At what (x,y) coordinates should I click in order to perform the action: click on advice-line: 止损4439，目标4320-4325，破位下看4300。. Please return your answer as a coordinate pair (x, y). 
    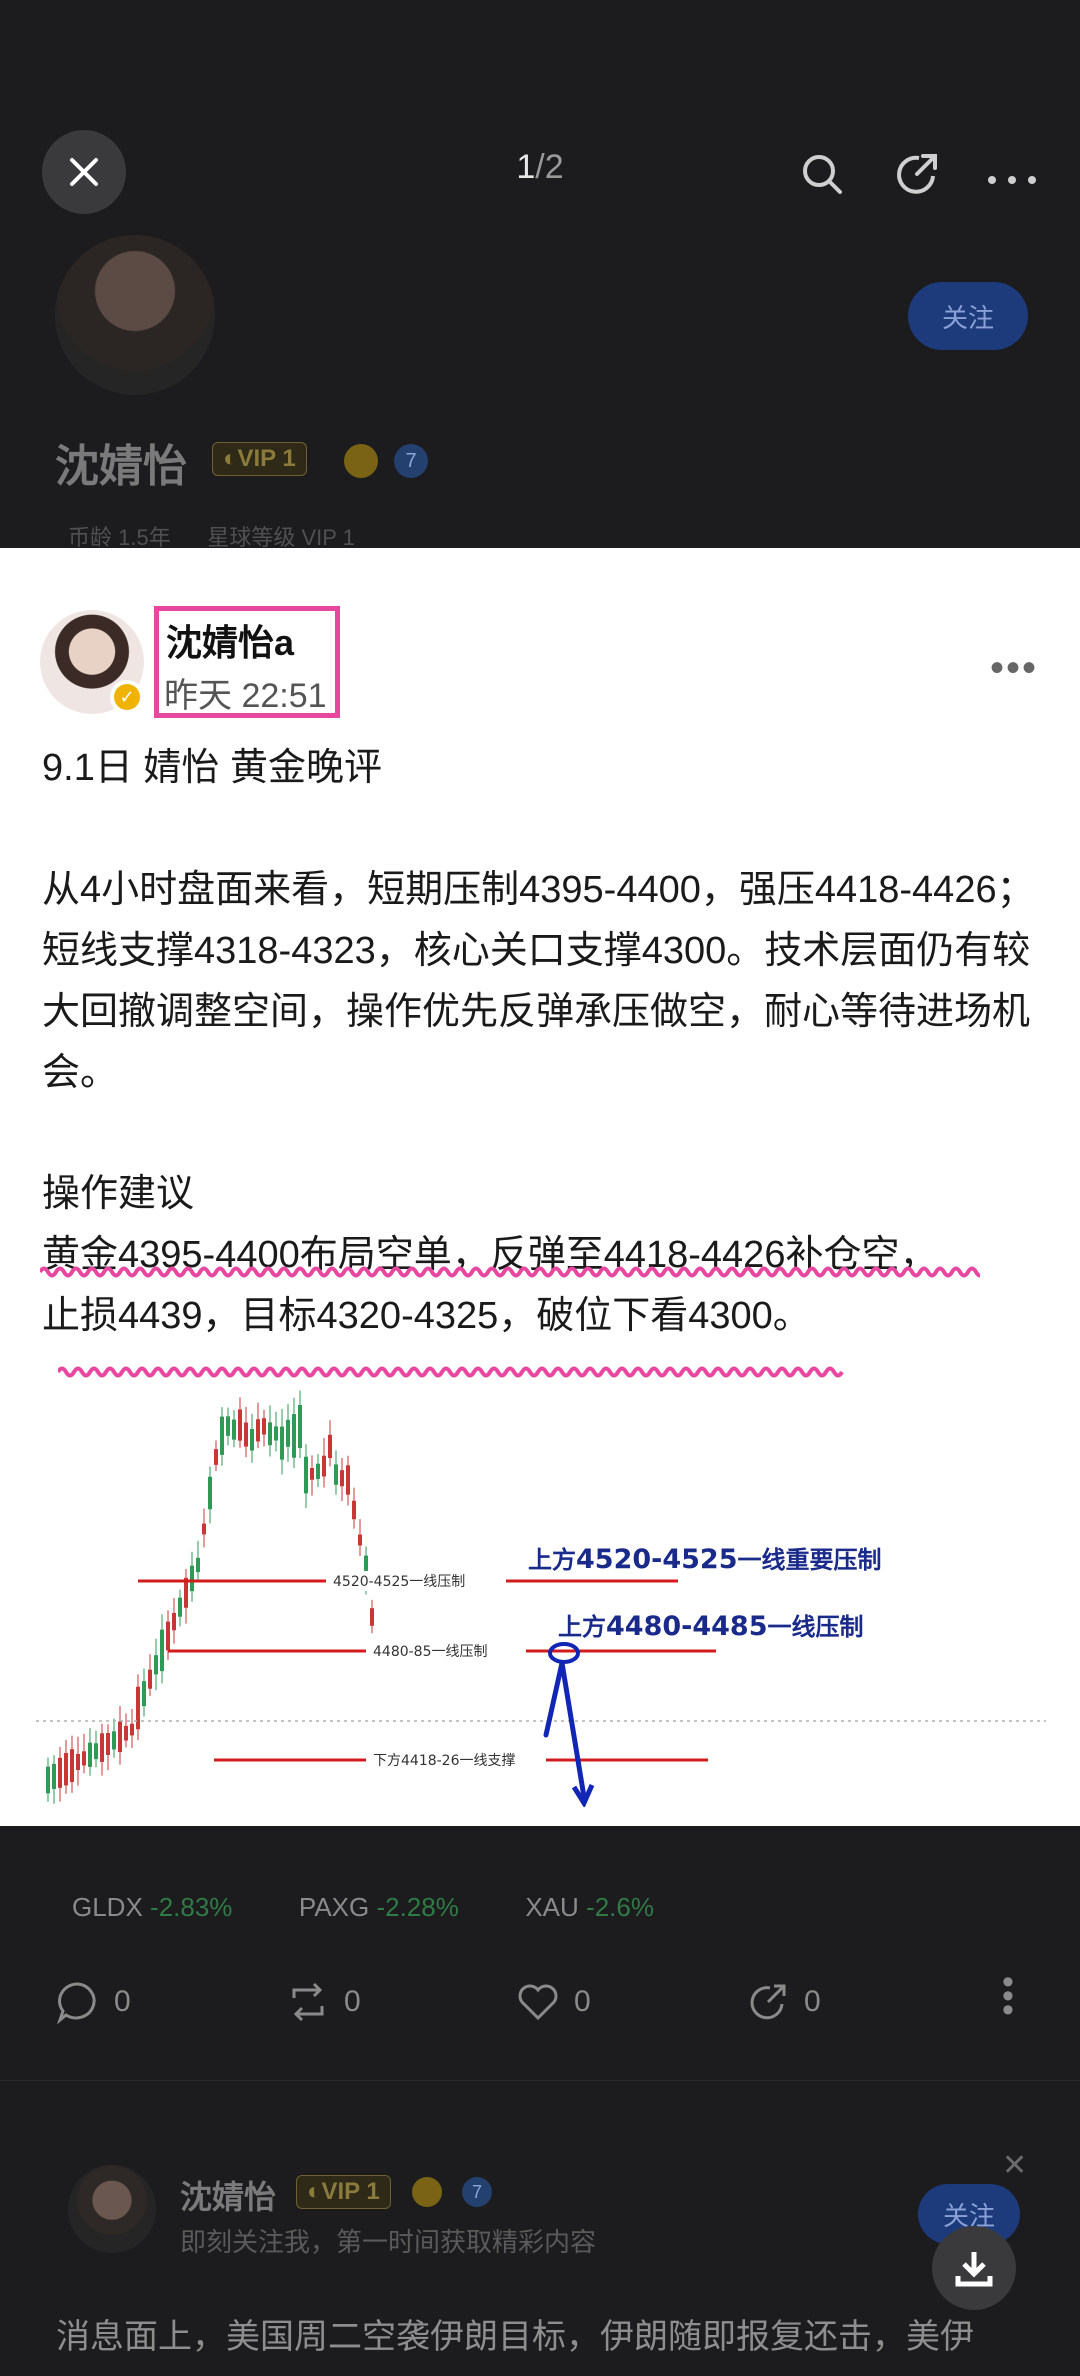
    Looking at the image, I should click on (426, 1316).